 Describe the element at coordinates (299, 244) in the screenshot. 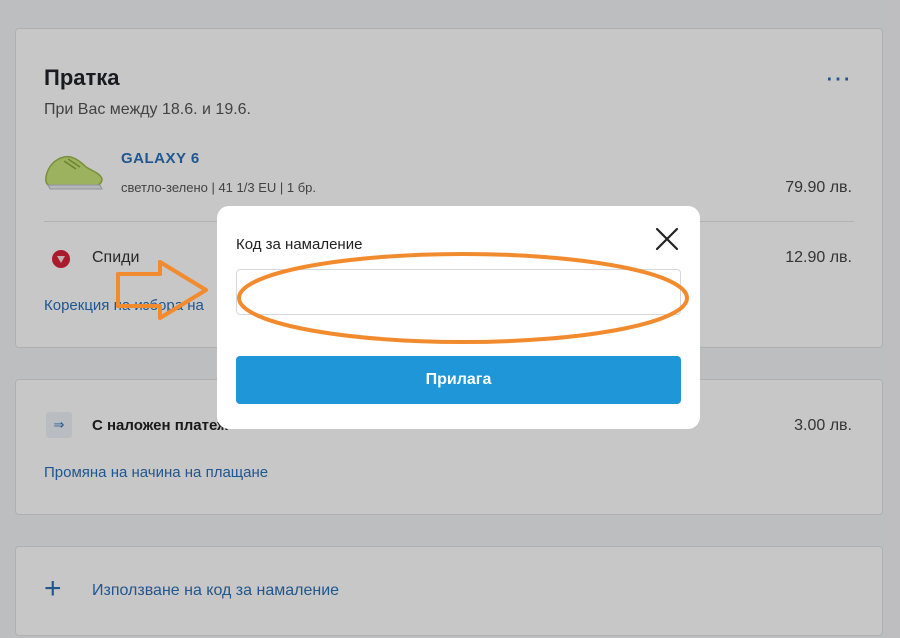

I see `discount-code-label: Код за намаление` at that location.